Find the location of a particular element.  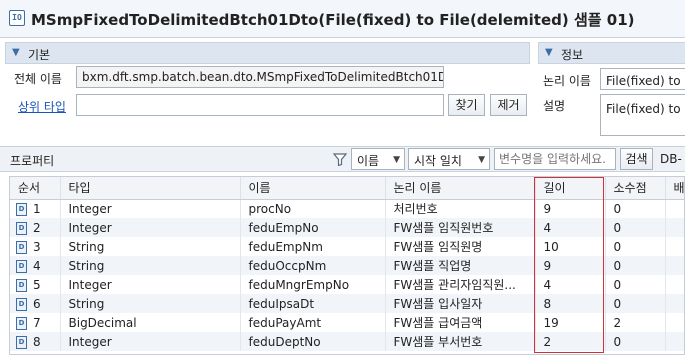

seq-cell: D1 is located at coordinates (35, 208).